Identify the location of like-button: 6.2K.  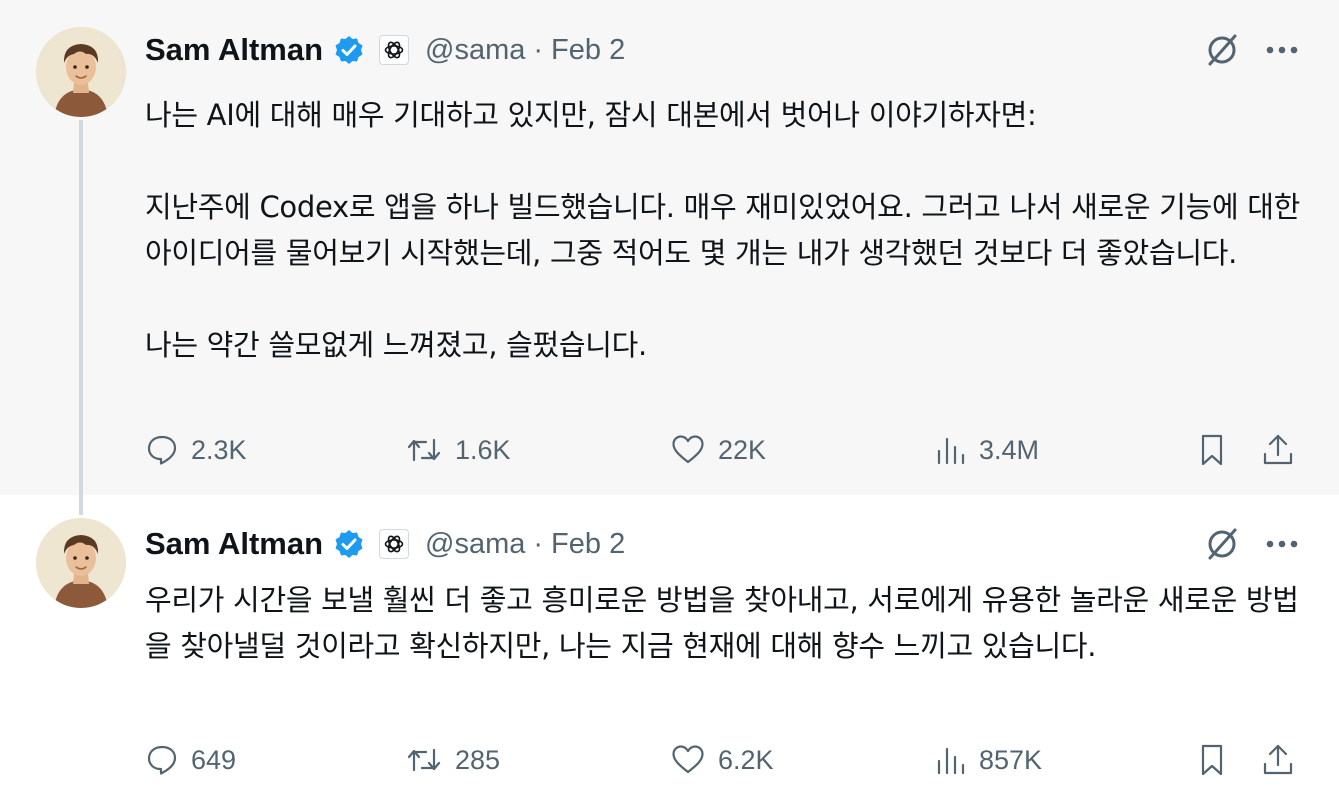
(722, 760).